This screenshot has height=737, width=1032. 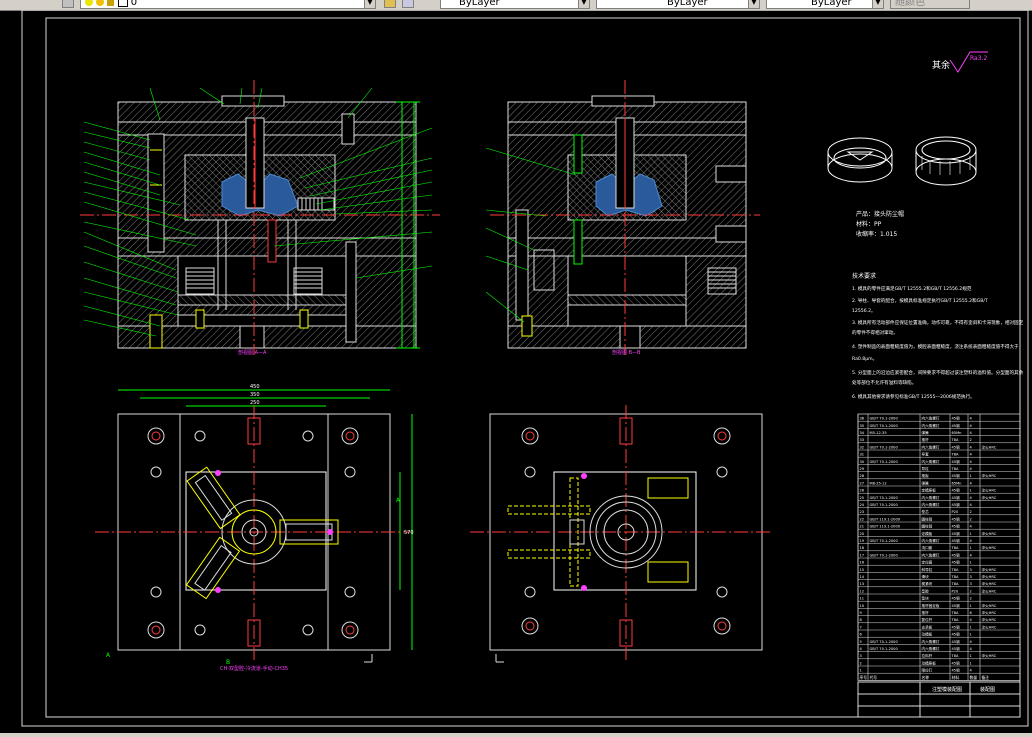 I want to click on section-label-b: B, so click(x=228, y=662).